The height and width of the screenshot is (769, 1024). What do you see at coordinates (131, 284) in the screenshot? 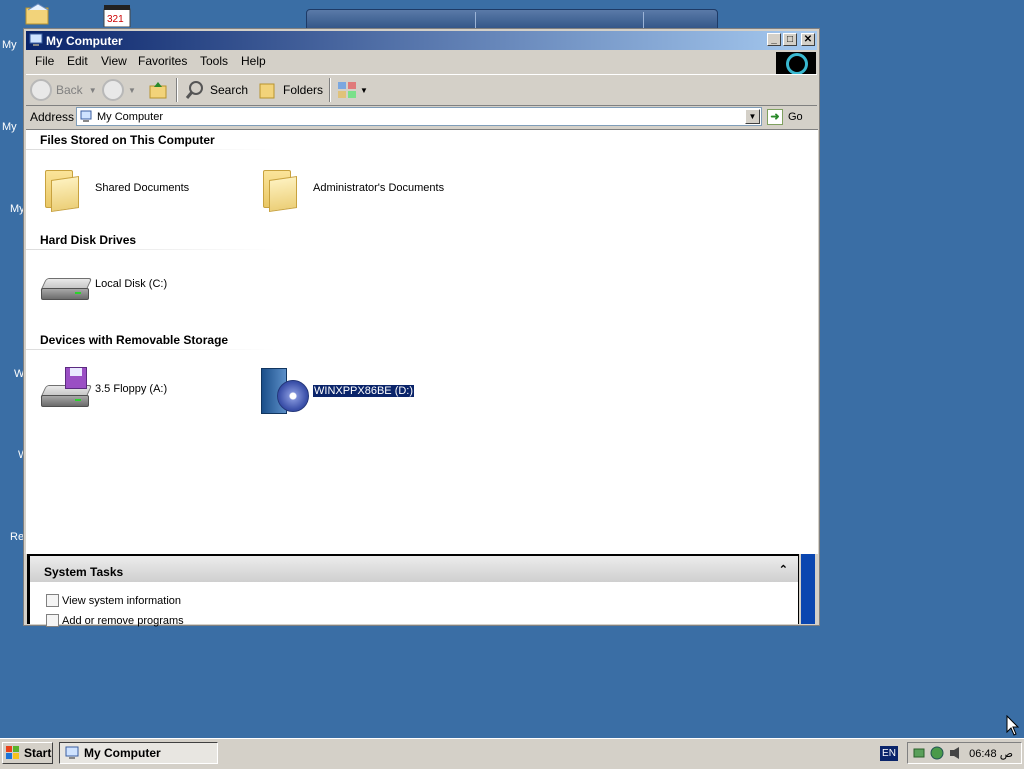
I see `item-label: Local Disk (C:)` at bounding box center [131, 284].